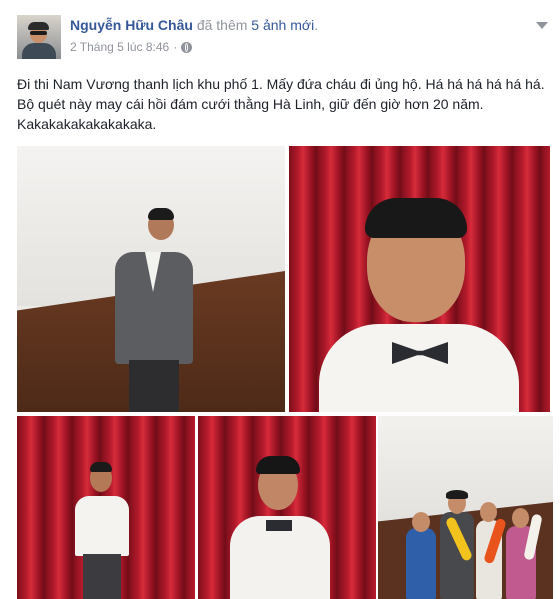 The image size is (560, 599). I want to click on photo-2-hair, so click(416, 218).